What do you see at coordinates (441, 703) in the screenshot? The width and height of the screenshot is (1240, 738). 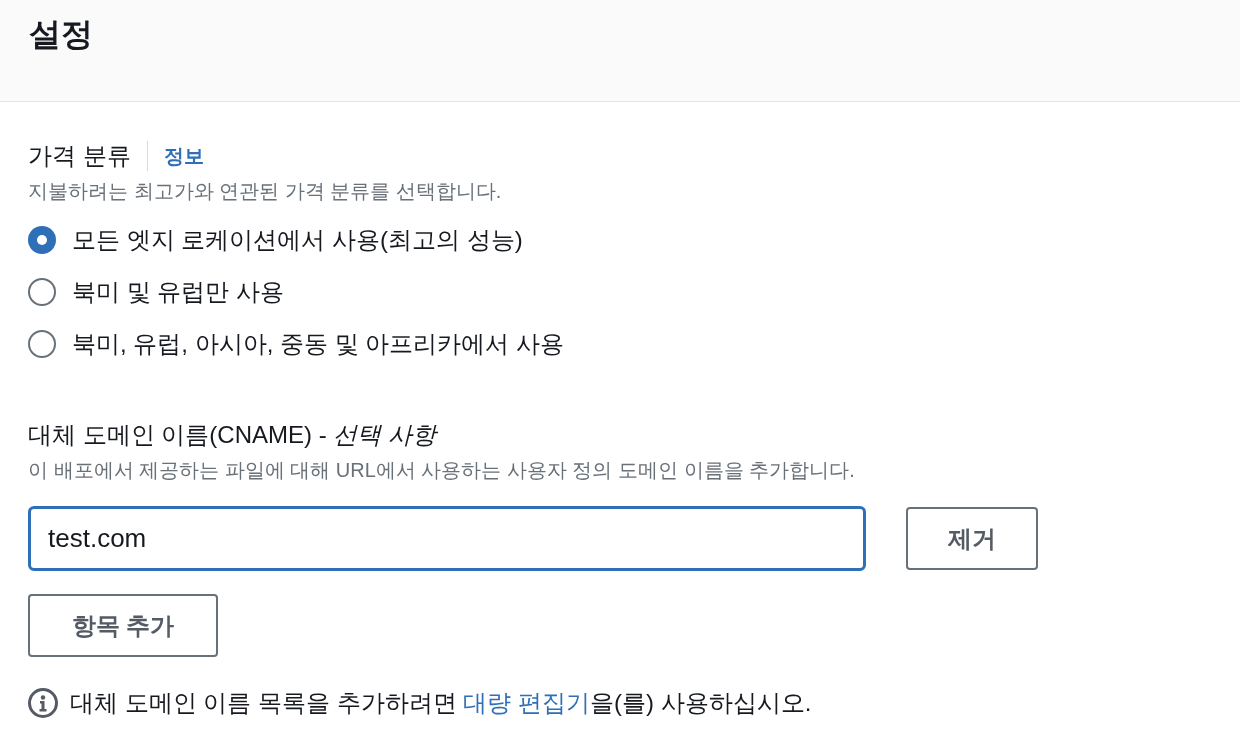 I see `notice-text: 대체 도메인 이름 목록을 추가하려면 대량 편집기을(를) 사용하십시오.` at bounding box center [441, 703].